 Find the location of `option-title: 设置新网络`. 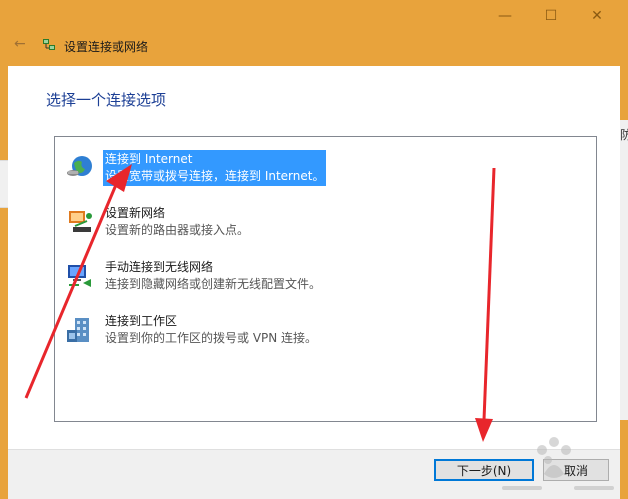

option-title: 设置新网络 is located at coordinates (135, 213).